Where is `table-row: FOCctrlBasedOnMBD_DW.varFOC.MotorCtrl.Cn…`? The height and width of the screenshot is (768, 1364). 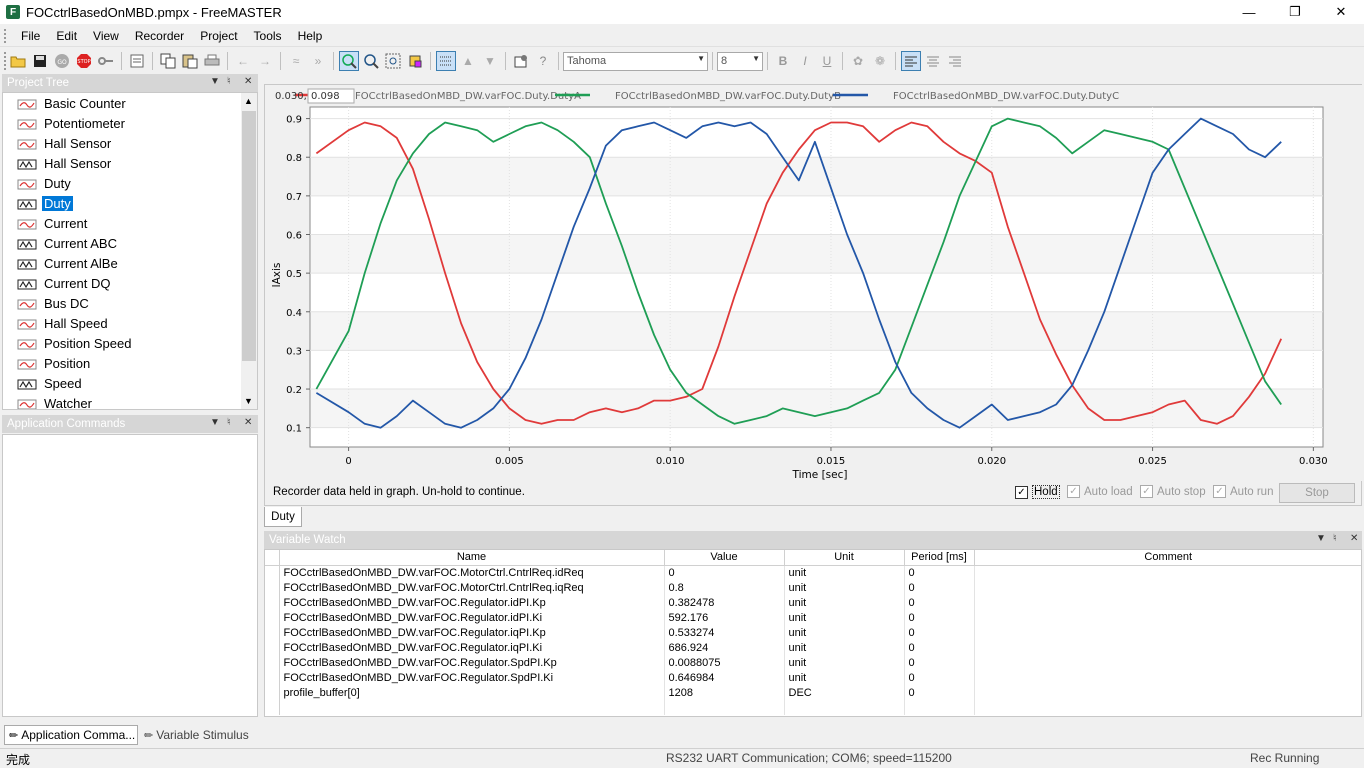
table-row: FOCctrlBasedOnMBD_DW.varFOC.MotorCtrl.Cn… is located at coordinates (813, 587).